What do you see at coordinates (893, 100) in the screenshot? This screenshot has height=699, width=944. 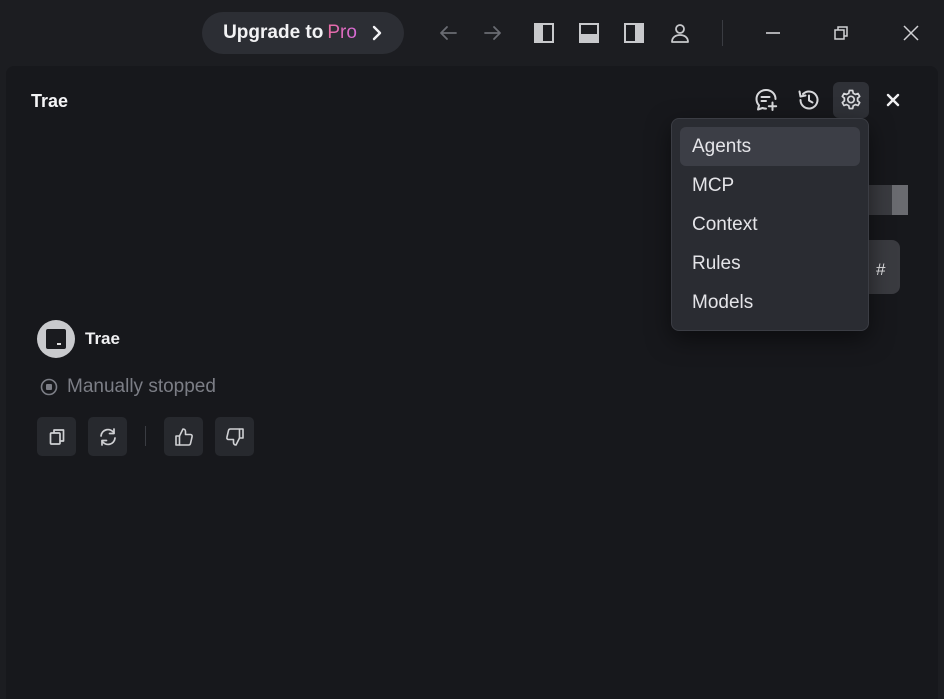 I see `close-panel-icon` at bounding box center [893, 100].